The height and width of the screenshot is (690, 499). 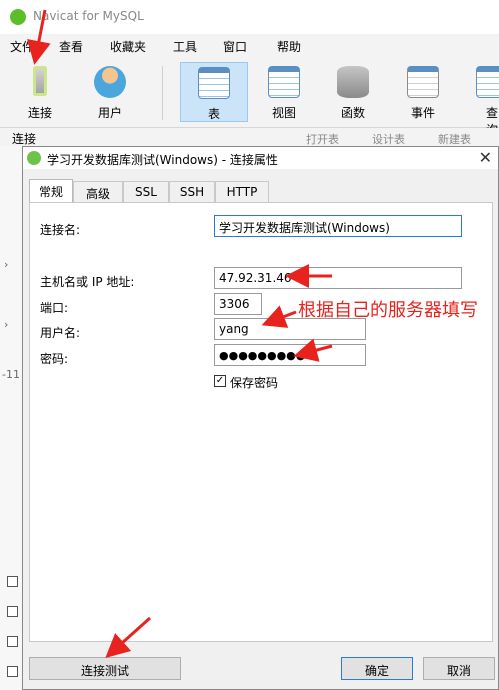 What do you see at coordinates (313, 350) in the screenshot?
I see `arrow-to-password-field` at bounding box center [313, 350].